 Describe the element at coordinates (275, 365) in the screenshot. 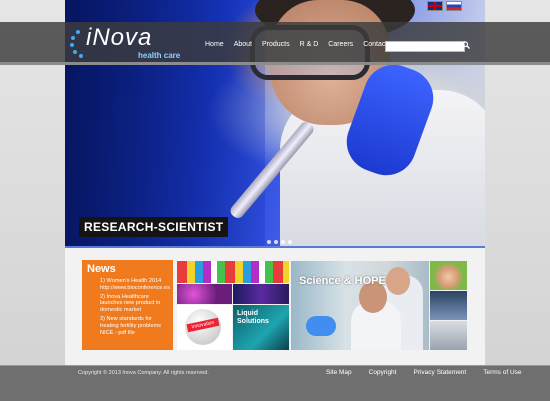

I see `footer-top-line` at that location.